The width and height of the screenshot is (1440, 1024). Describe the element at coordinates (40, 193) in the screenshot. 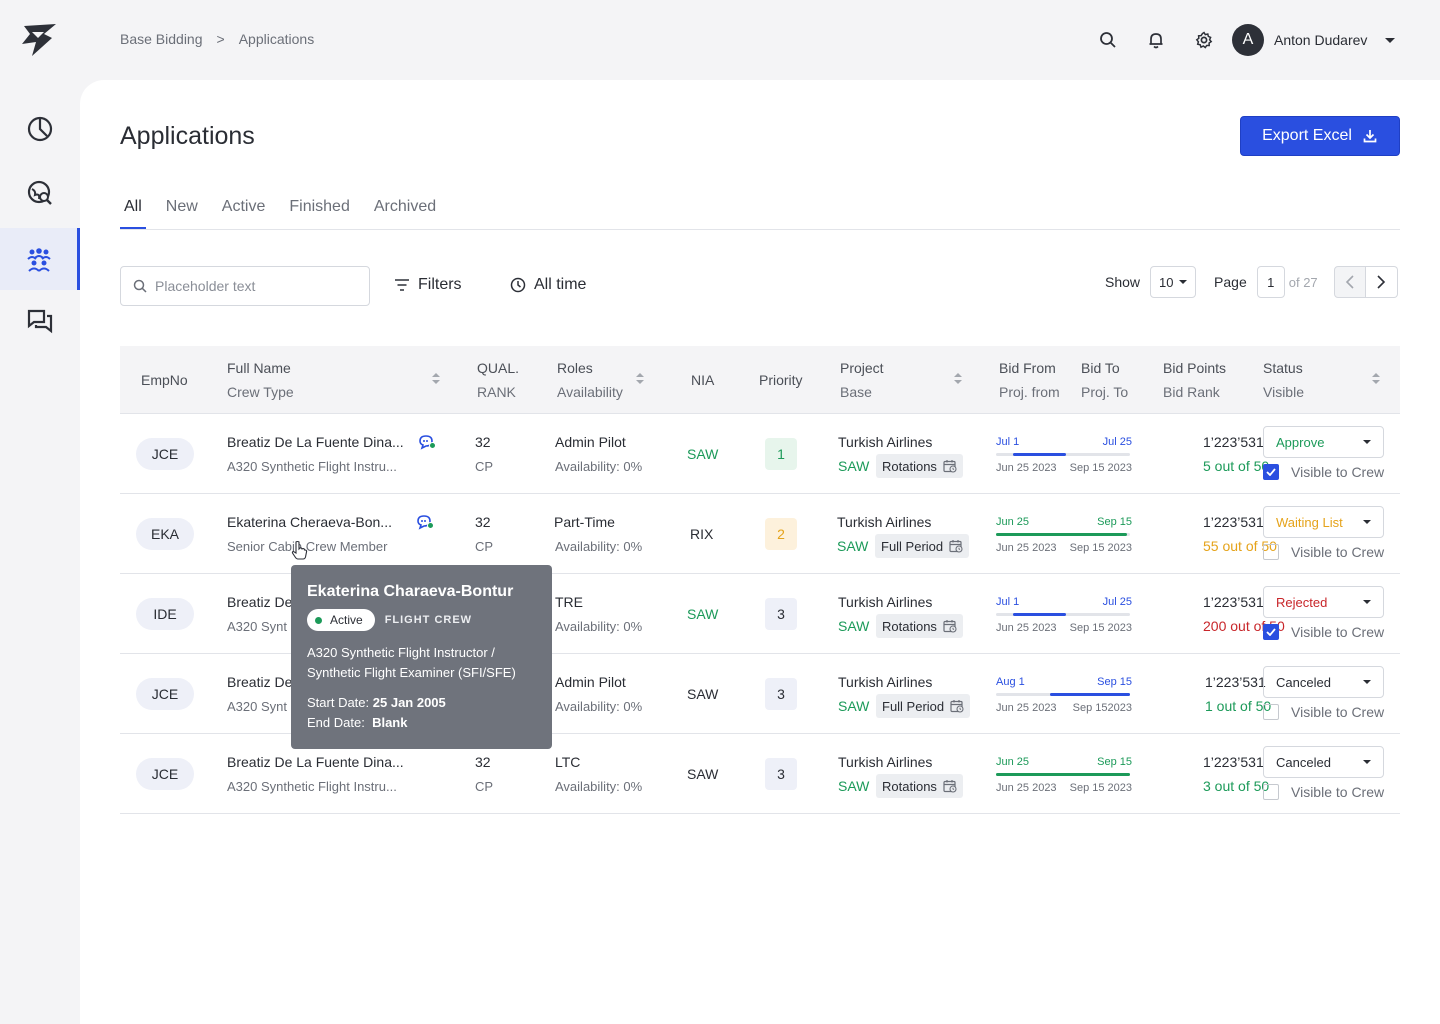

I see `nav-global-search` at that location.